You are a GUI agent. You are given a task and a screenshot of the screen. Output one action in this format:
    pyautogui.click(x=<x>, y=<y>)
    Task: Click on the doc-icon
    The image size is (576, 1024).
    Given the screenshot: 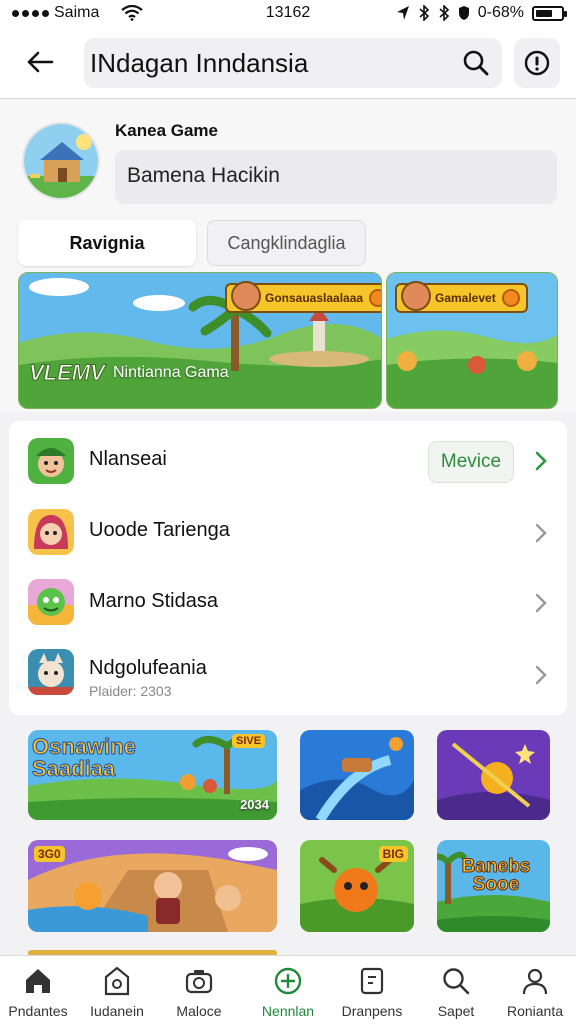 What is the action you would take?
    pyautogui.click(x=372, y=981)
    